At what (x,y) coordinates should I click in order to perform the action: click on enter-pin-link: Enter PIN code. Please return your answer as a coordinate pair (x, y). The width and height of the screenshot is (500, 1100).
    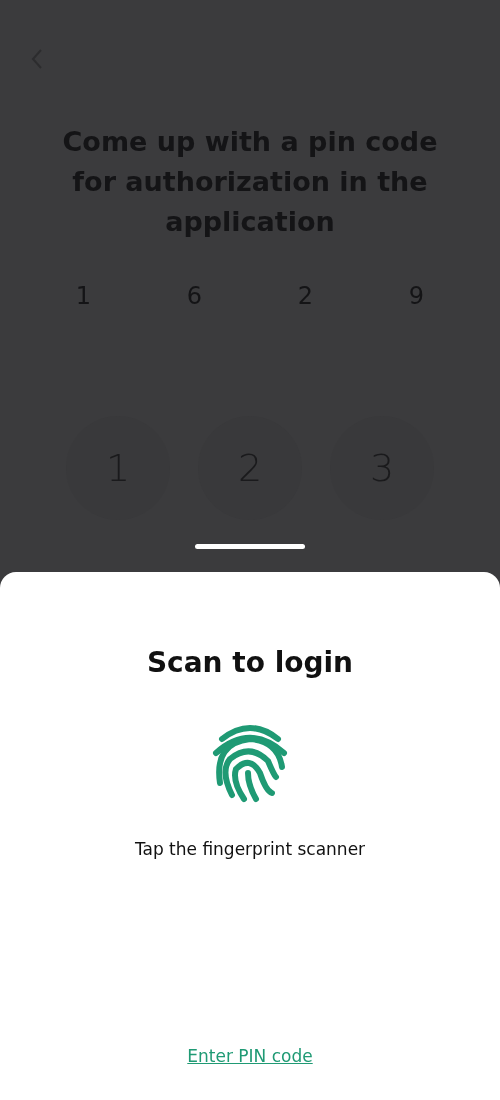
    Looking at the image, I should click on (250, 1056).